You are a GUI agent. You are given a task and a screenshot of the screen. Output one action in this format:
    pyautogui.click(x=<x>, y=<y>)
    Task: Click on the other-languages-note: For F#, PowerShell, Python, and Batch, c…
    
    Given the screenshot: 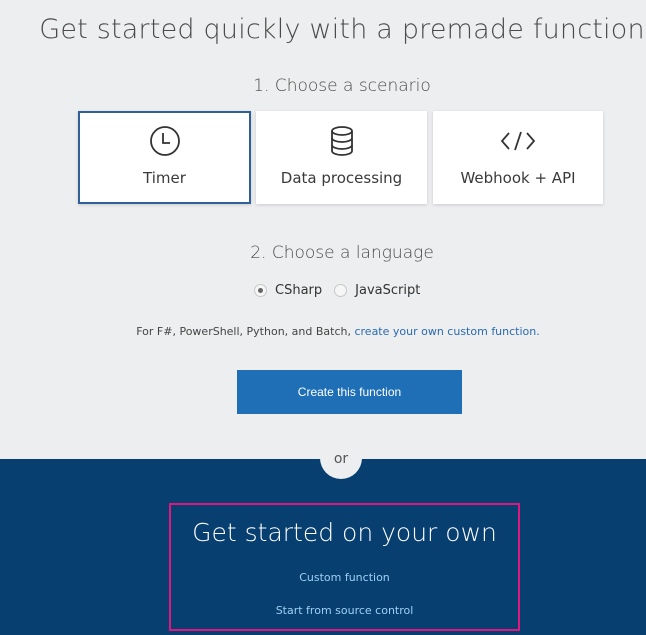 What is the action you would take?
    pyautogui.click(x=323, y=331)
    